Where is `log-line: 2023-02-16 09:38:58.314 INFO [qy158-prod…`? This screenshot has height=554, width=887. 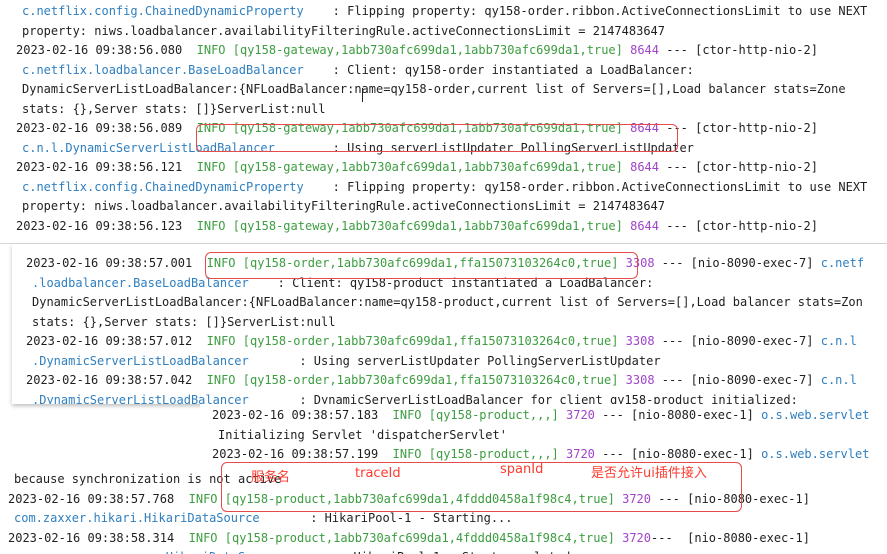 log-line: 2023-02-16 09:38:58.314 INFO [qy158-prod… is located at coordinates (409, 538).